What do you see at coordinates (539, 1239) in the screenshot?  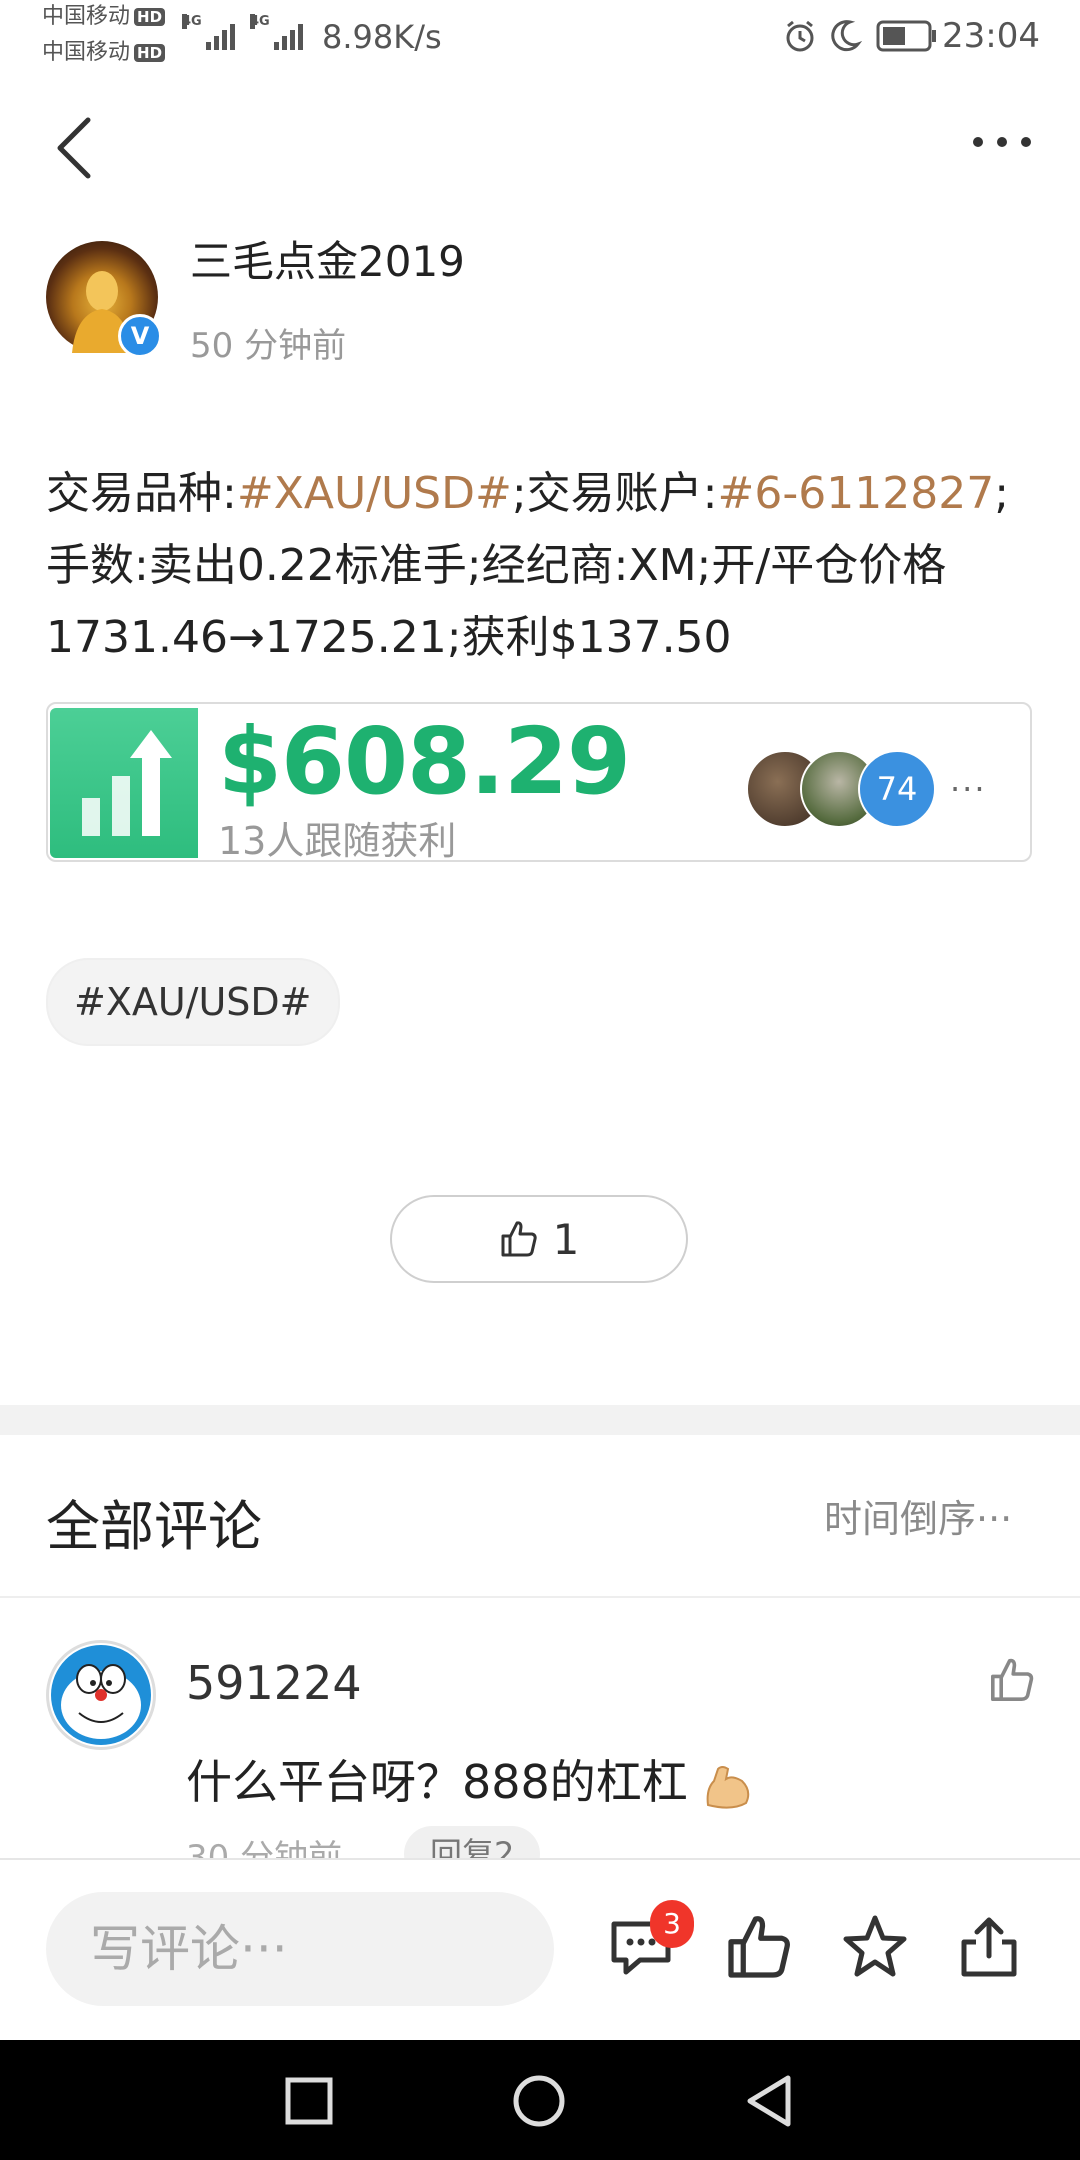 I see `like-button: 1` at bounding box center [539, 1239].